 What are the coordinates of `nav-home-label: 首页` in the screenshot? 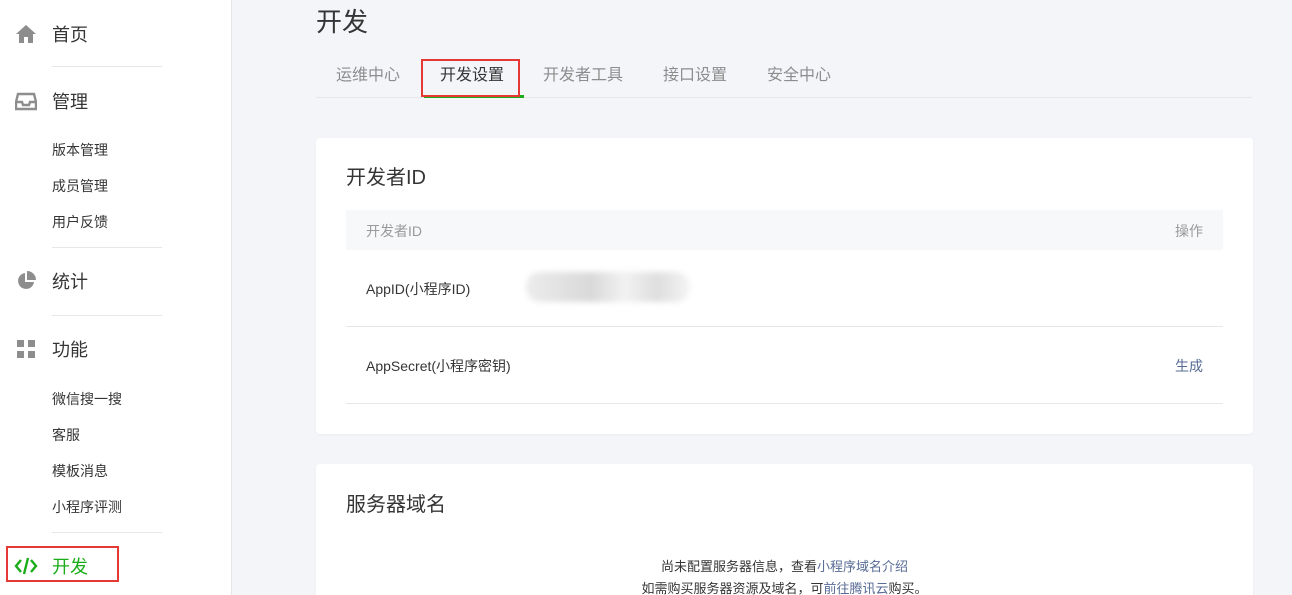 It's located at (70, 35).